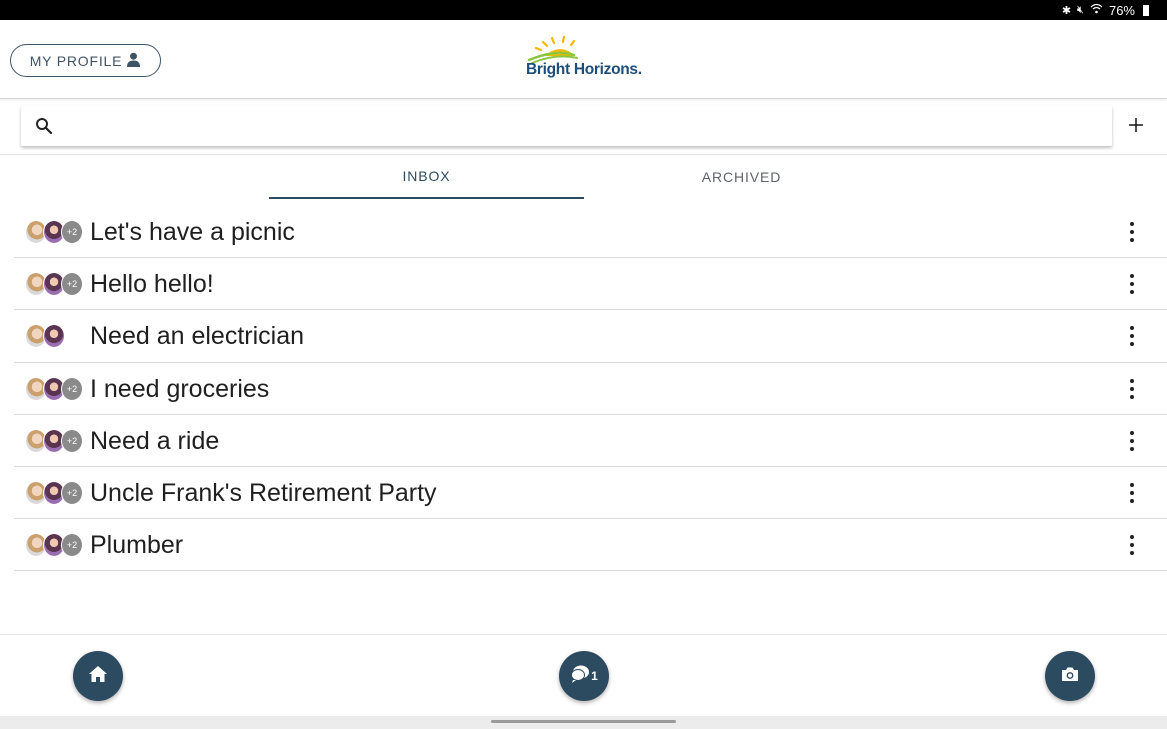 The height and width of the screenshot is (729, 1167). Describe the element at coordinates (44, 126) in the screenshot. I see `search-icon` at that location.